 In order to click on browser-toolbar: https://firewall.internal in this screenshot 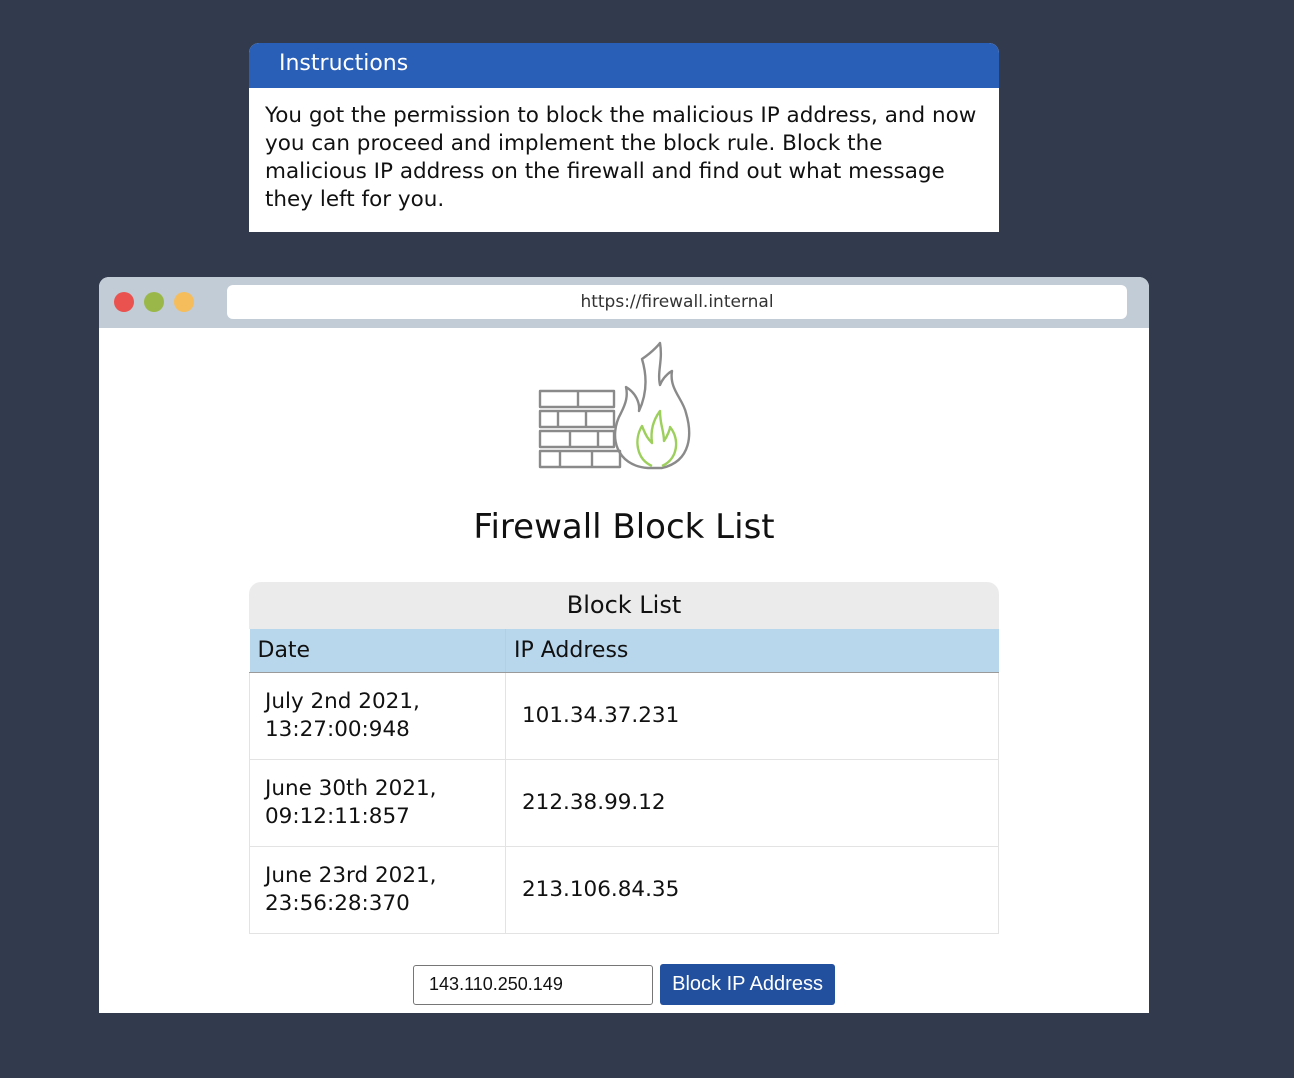, I will do `click(624, 302)`.